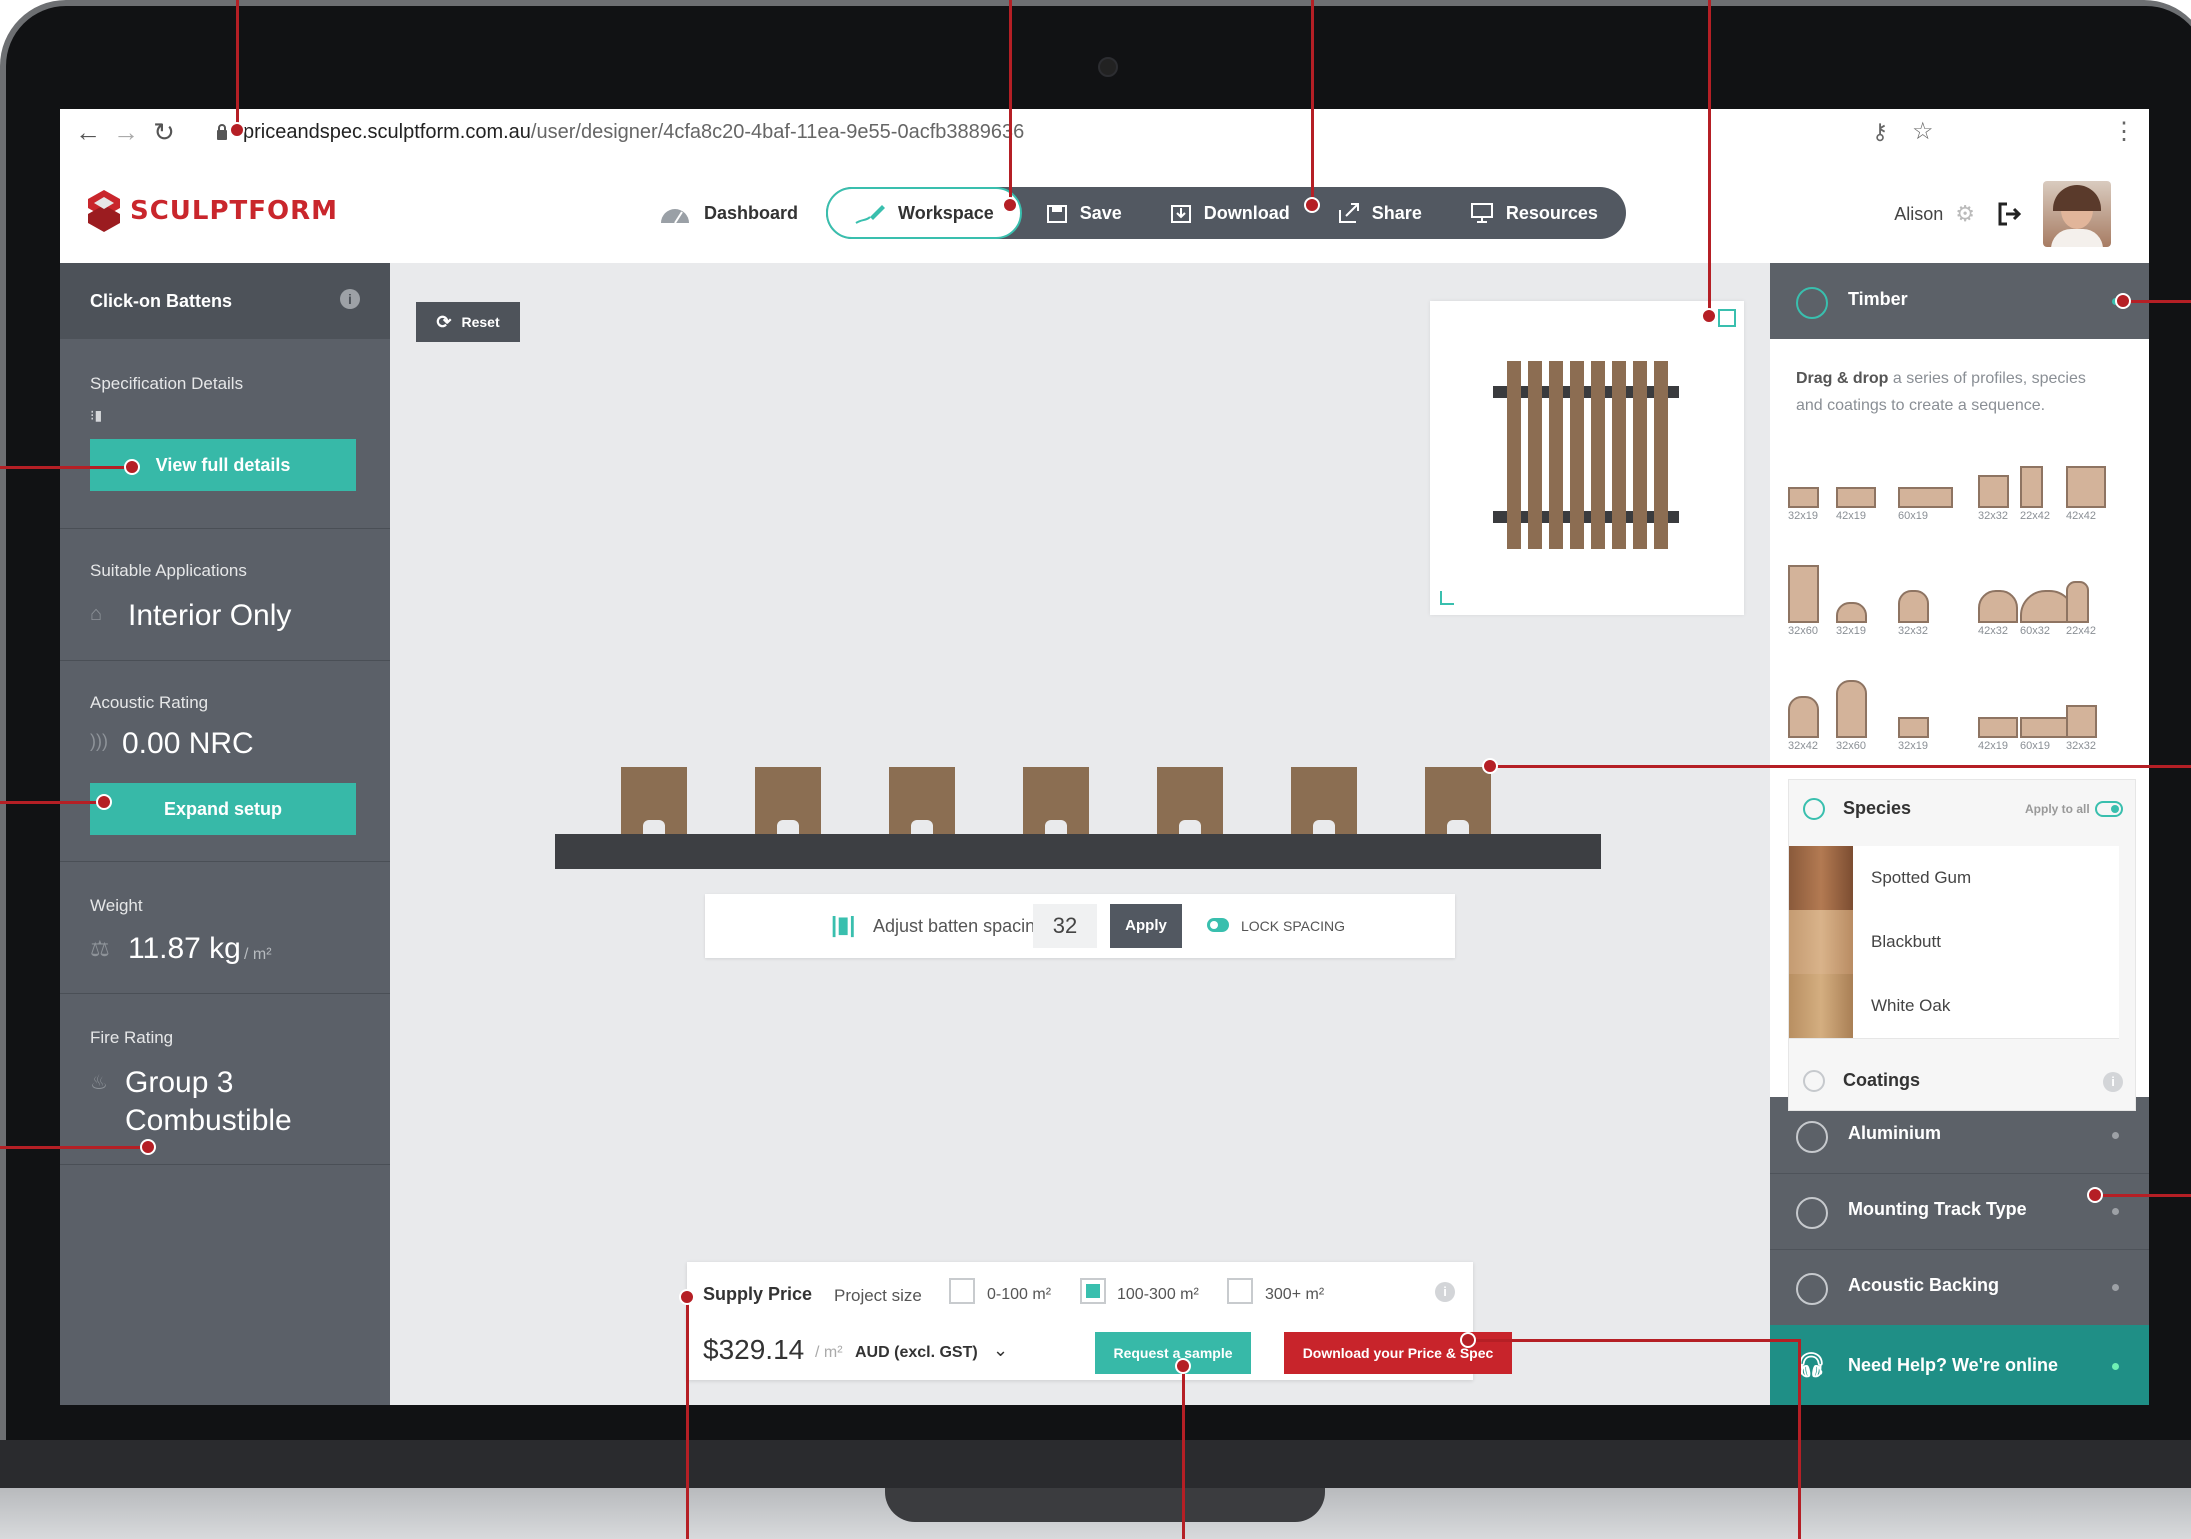 The image size is (2191, 1539). I want to click on size-option-300-plus: 300+ m², so click(1295, 1294).